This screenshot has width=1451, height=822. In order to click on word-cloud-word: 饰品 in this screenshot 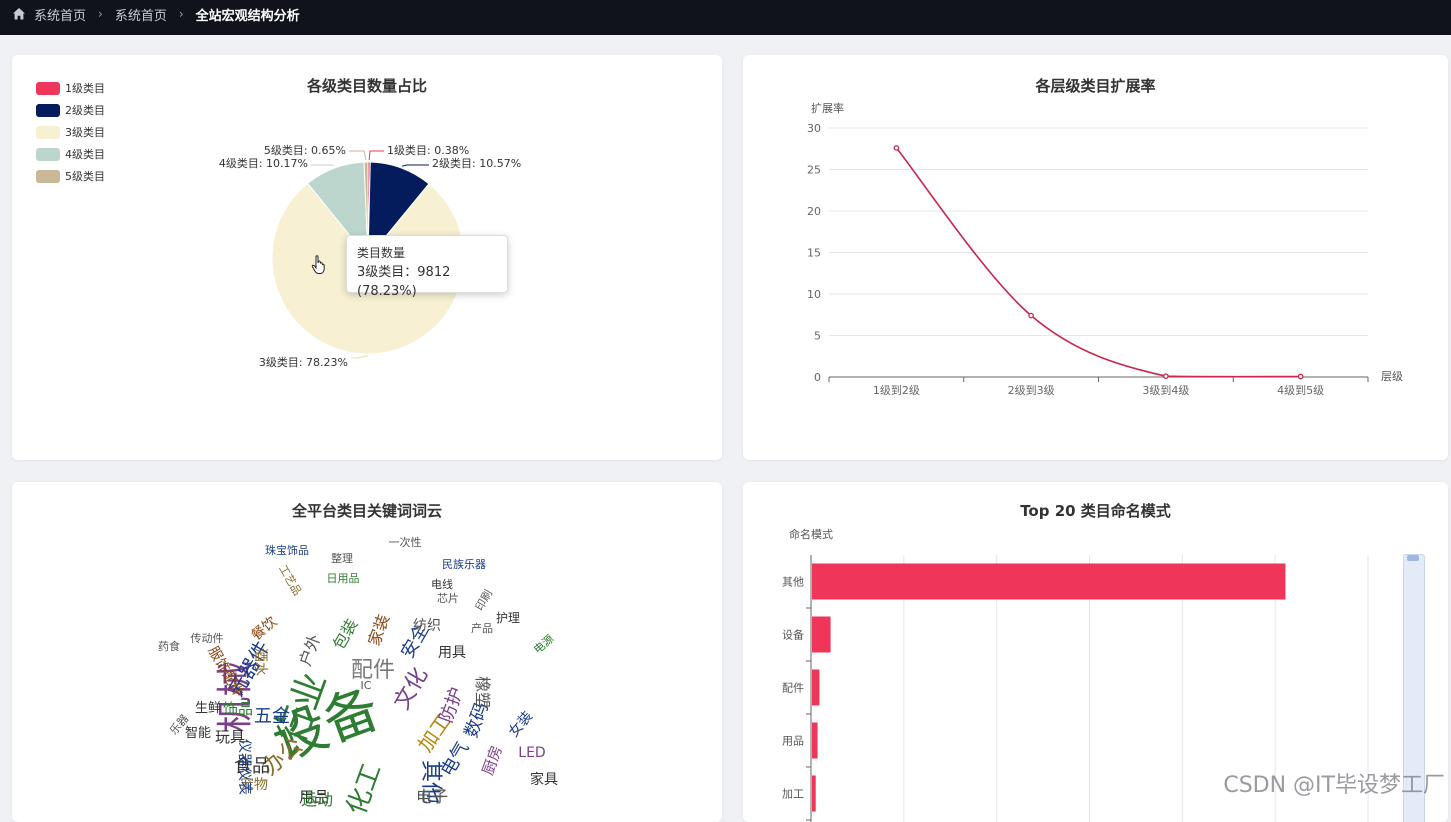, I will do `click(238, 709)`.